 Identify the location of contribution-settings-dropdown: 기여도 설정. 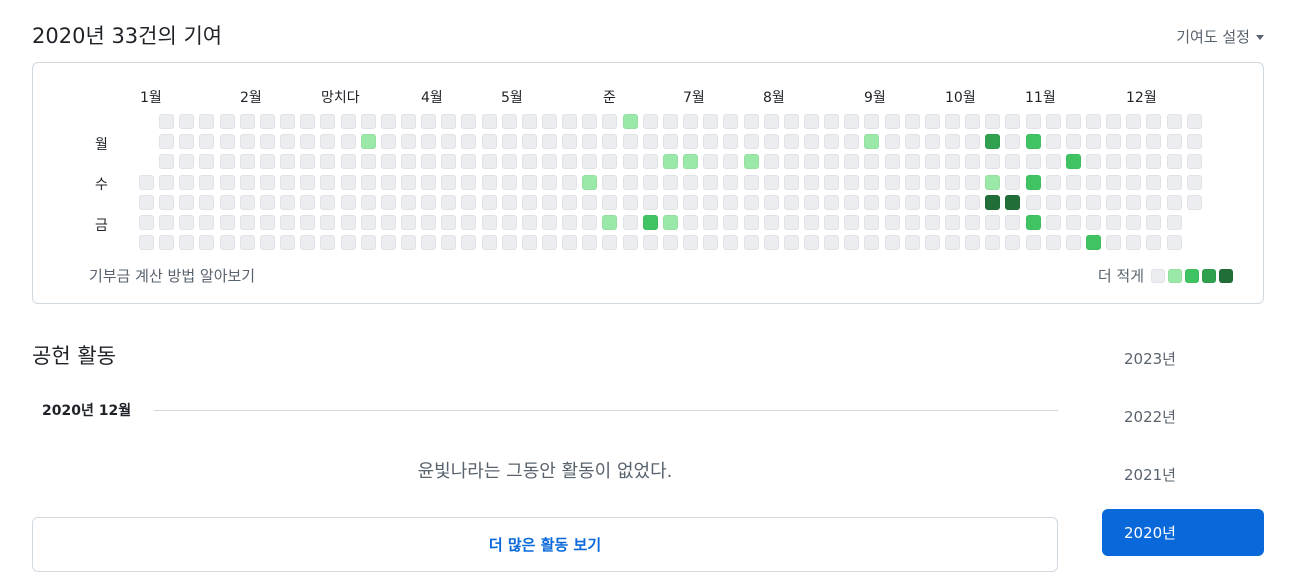
(1220, 36).